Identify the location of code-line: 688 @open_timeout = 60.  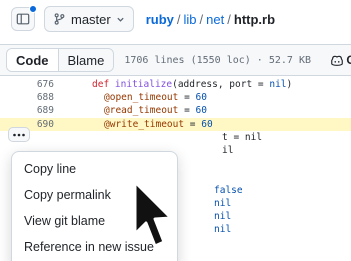
(175, 97).